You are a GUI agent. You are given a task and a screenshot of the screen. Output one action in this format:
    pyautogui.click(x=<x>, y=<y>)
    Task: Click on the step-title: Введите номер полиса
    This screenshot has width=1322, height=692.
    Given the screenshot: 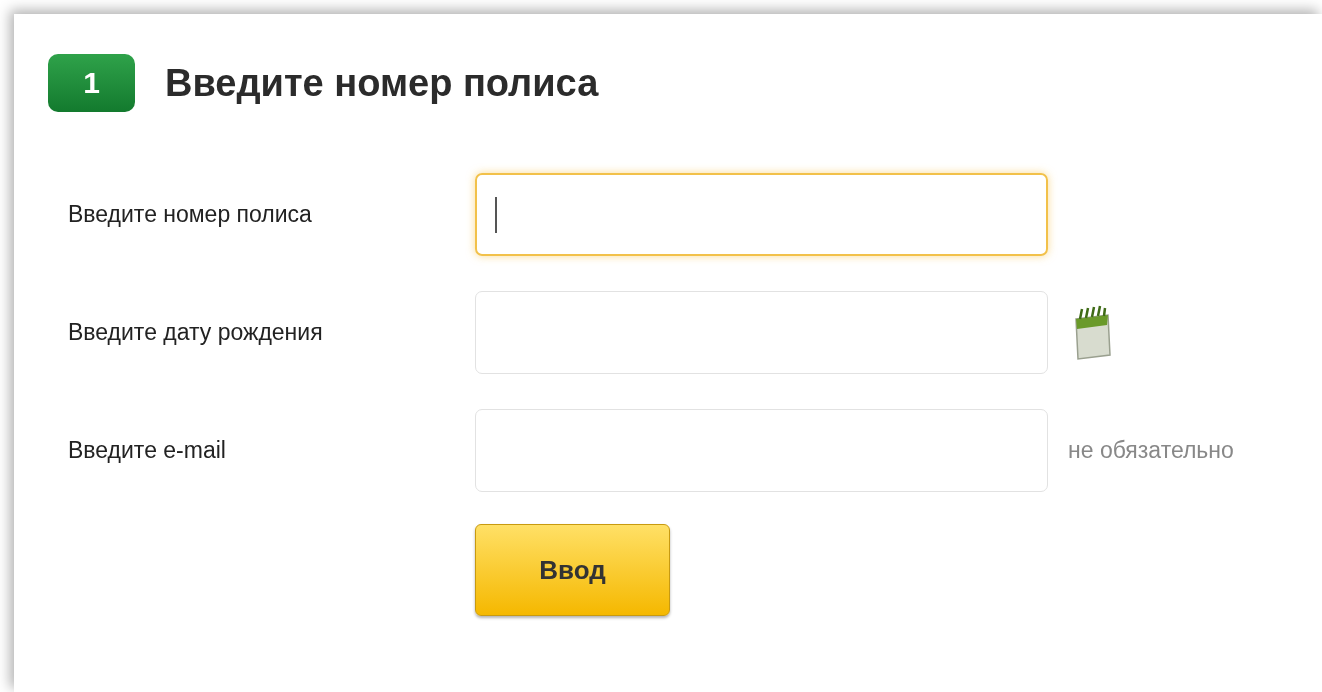 What is the action you would take?
    pyautogui.click(x=382, y=83)
    